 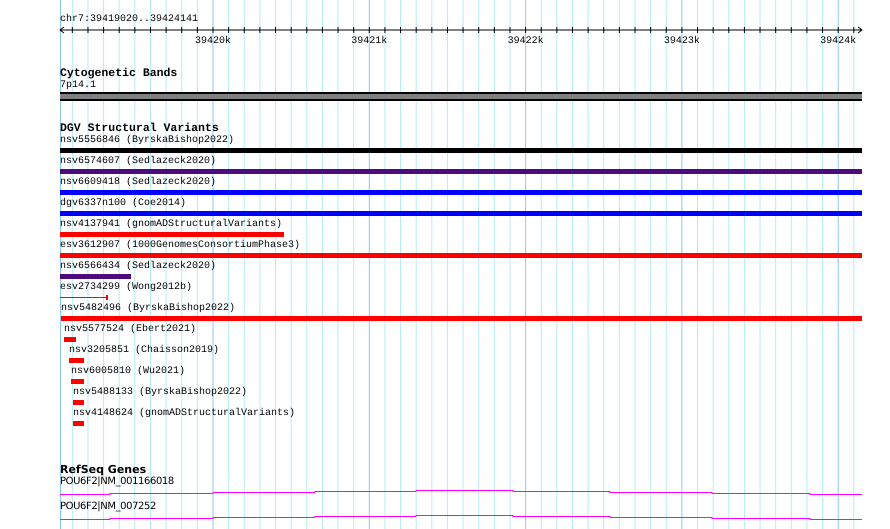 I want to click on feature-label: esv2734299 (Wong2012b), so click(x=126, y=287).